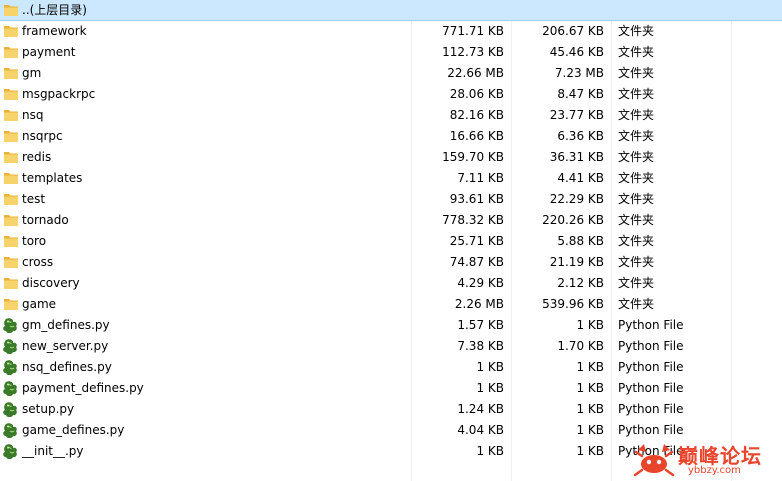  What do you see at coordinates (66, 325) in the screenshot?
I see `file-name: gm_defines.py` at bounding box center [66, 325].